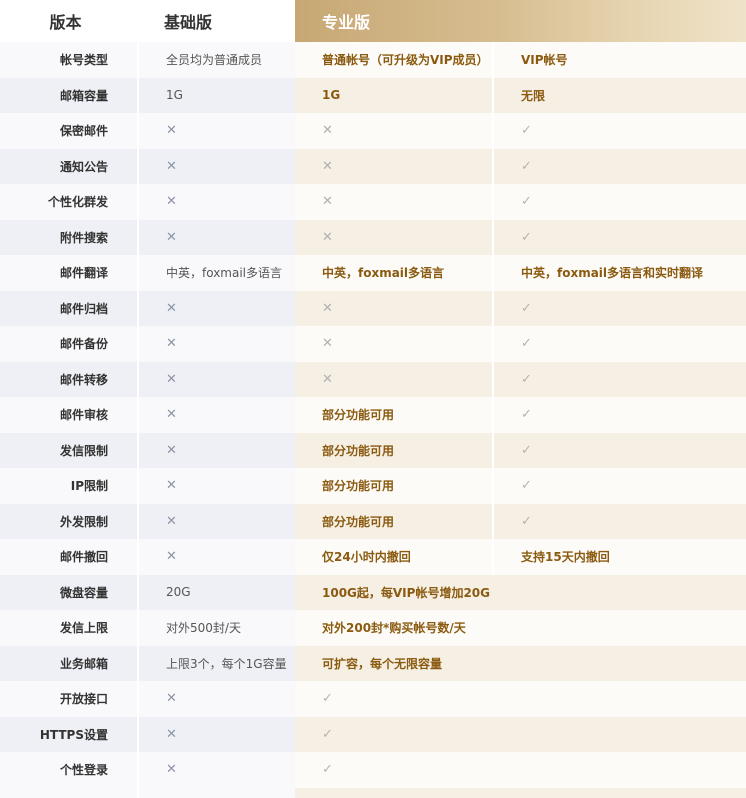 This screenshot has width=746, height=798. What do you see at coordinates (520, 628) in the screenshot?
I see `pro-cell: 对外200封*购买帐号数/天` at bounding box center [520, 628].